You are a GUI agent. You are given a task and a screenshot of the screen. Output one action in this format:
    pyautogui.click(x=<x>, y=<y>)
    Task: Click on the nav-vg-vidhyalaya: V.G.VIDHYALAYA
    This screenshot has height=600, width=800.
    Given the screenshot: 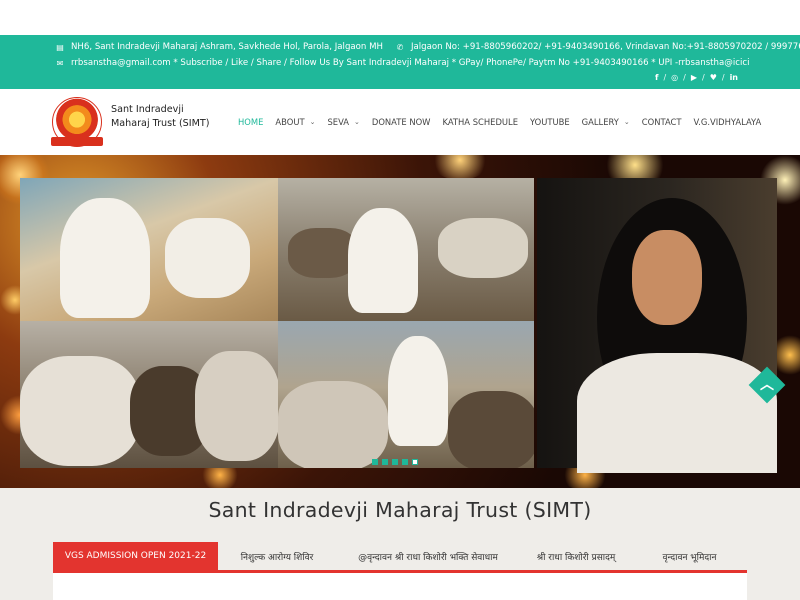 What is the action you would take?
    pyautogui.click(x=728, y=122)
    